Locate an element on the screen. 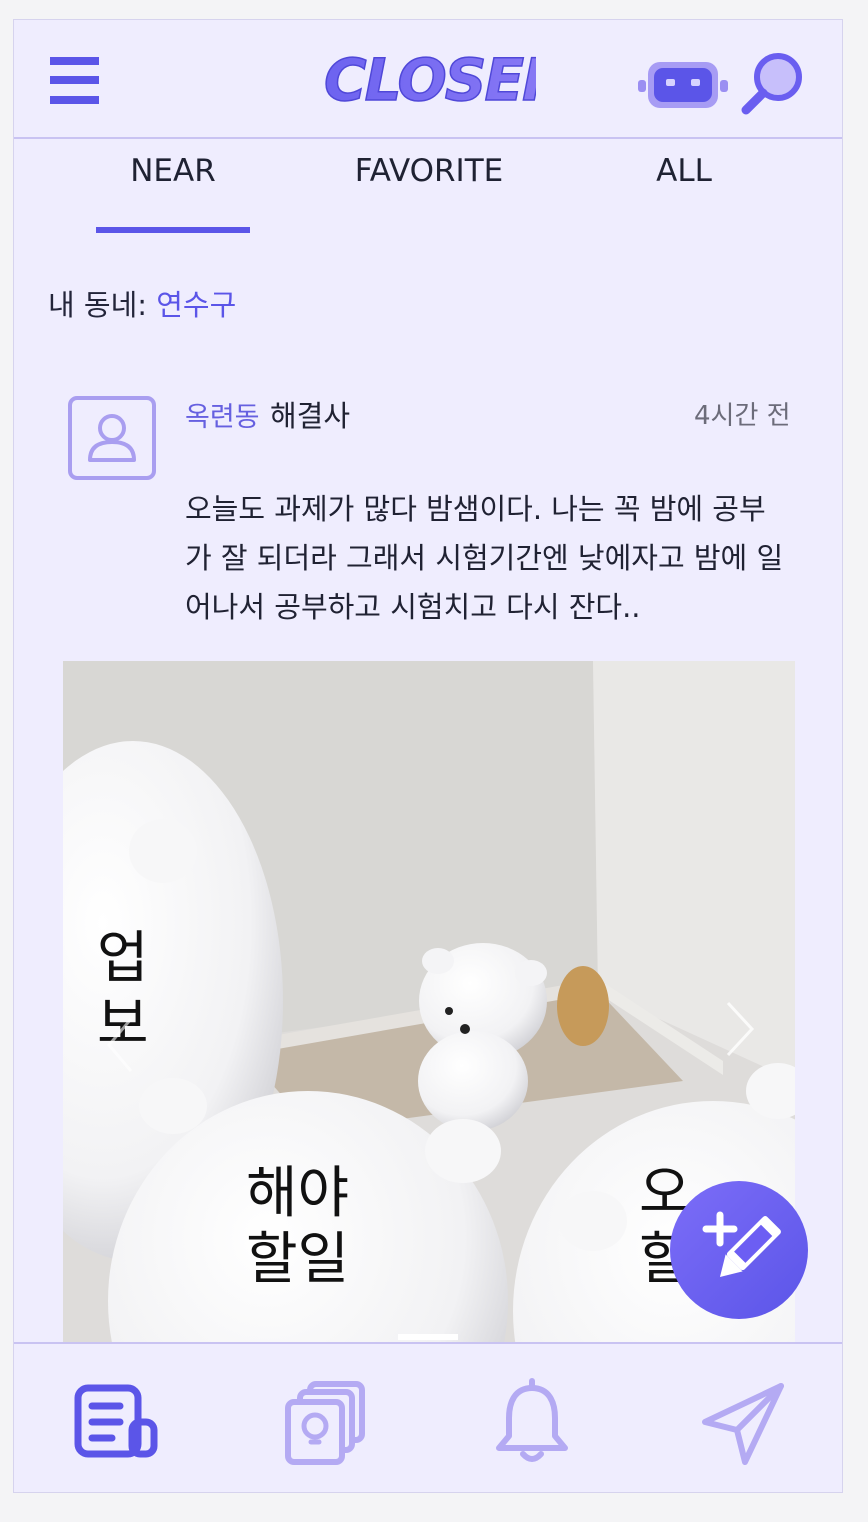 This screenshot has height=1522, width=868. post-location: 옥련동 is located at coordinates (222, 417).